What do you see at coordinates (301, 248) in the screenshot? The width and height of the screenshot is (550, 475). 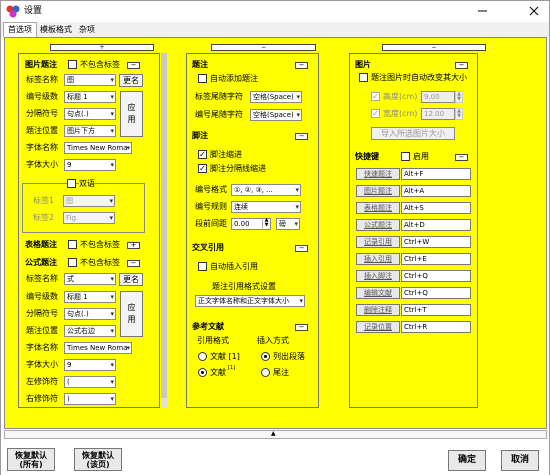 I see `crossref-collapse-button: −` at bounding box center [301, 248].